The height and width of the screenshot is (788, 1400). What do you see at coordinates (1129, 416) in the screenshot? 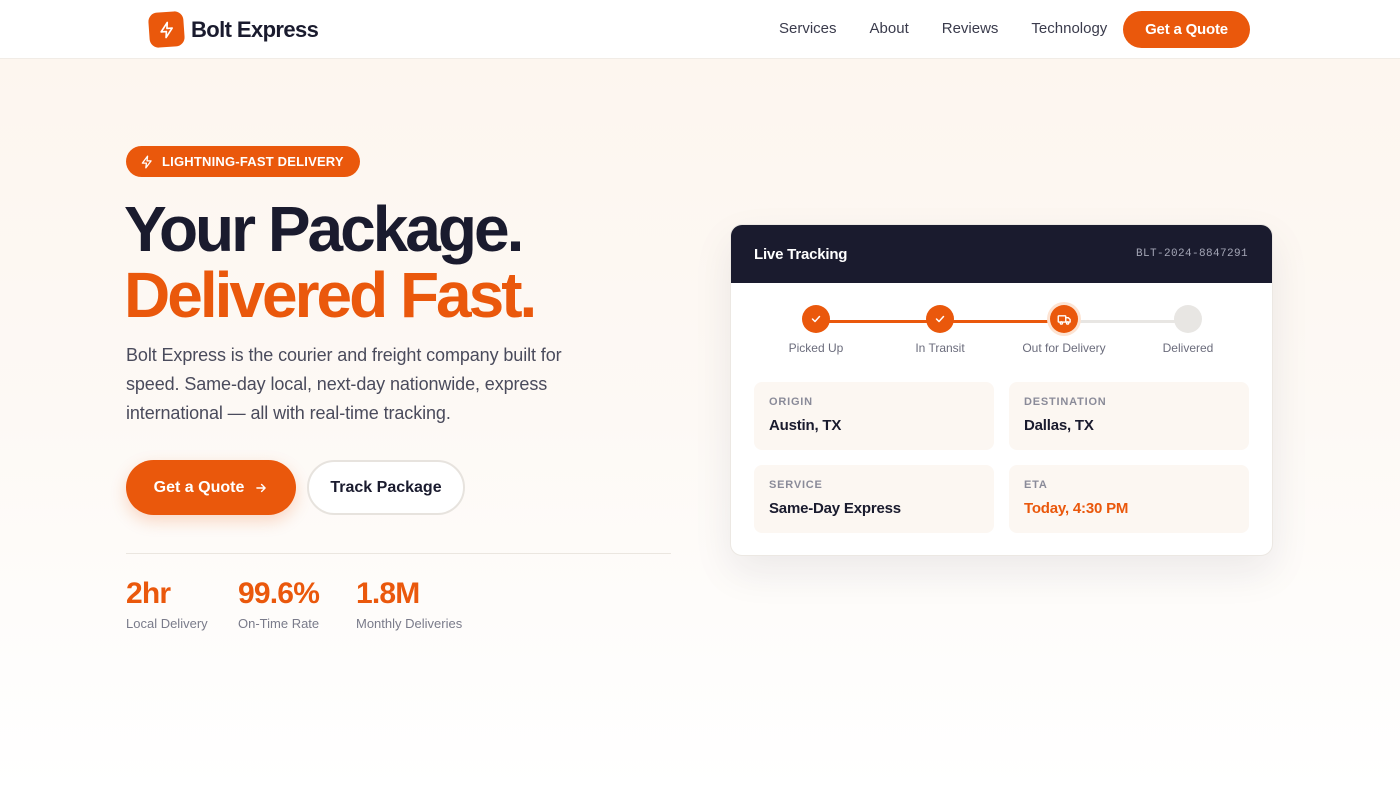
I see `destination-info: DESTINATION Dallas, TX` at bounding box center [1129, 416].